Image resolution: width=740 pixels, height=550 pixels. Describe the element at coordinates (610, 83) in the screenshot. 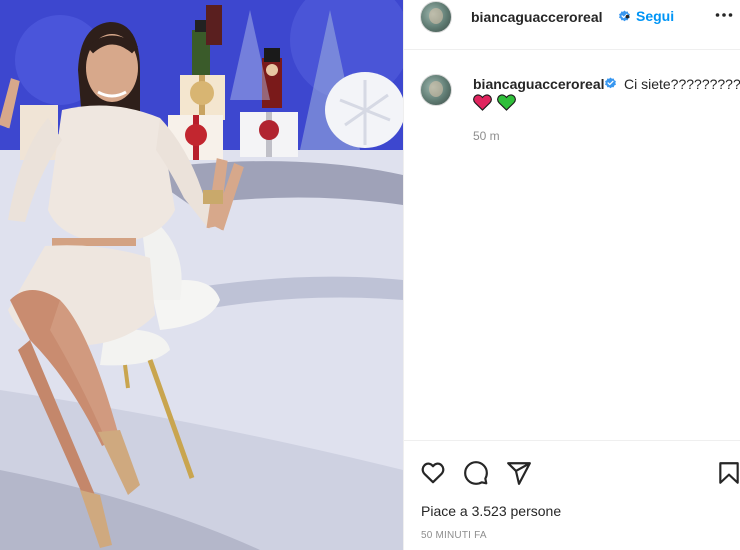

I see `verified-badge-icon` at that location.